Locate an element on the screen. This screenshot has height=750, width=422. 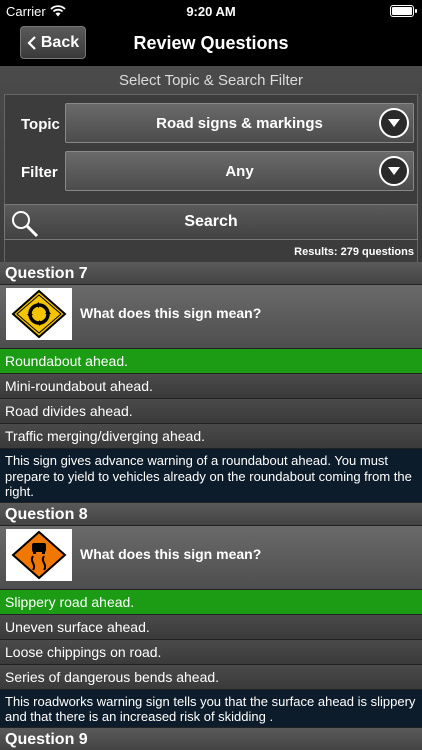
page-title: Review Questions is located at coordinates (211, 43).